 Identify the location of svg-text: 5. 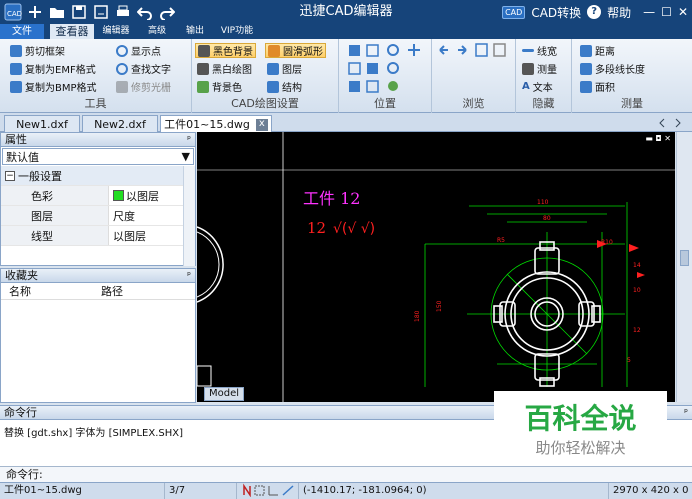
(629, 360).